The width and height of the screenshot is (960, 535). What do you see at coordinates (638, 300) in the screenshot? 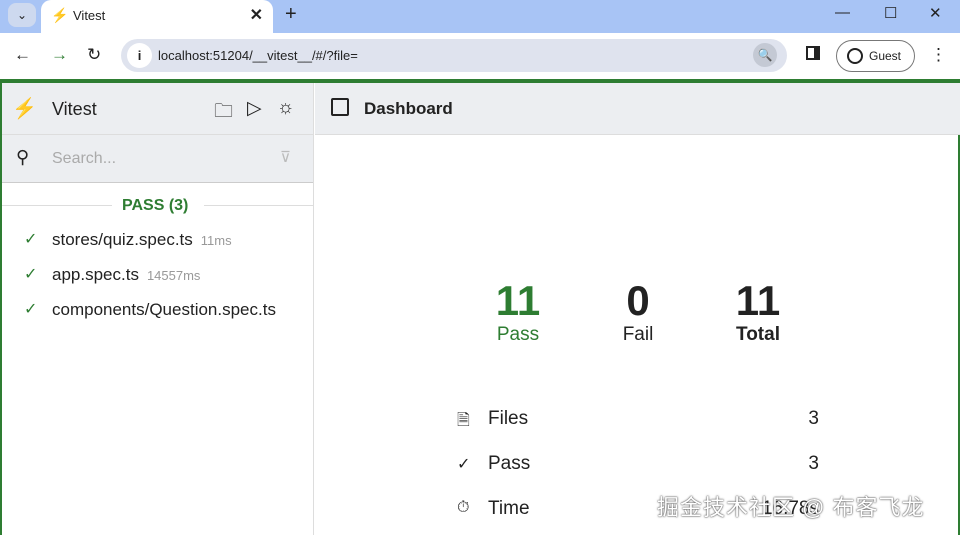
I see `stat-value: 0` at bounding box center [638, 300].